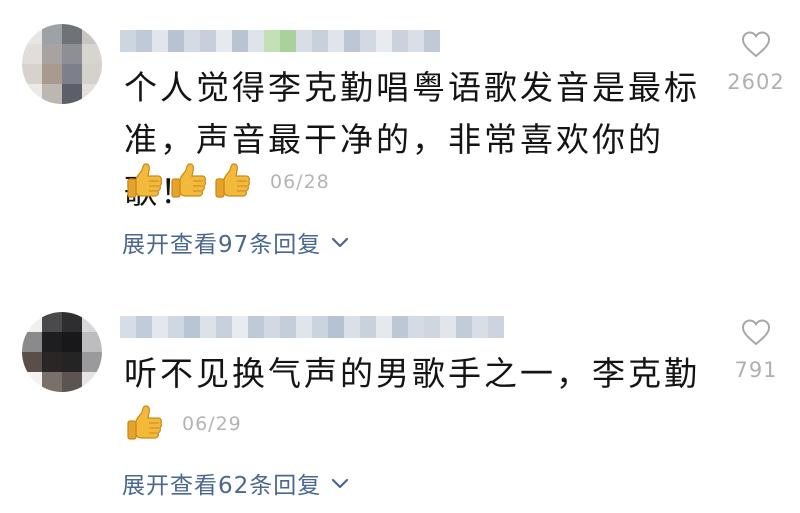  I want to click on like-count: 791, so click(756, 370).